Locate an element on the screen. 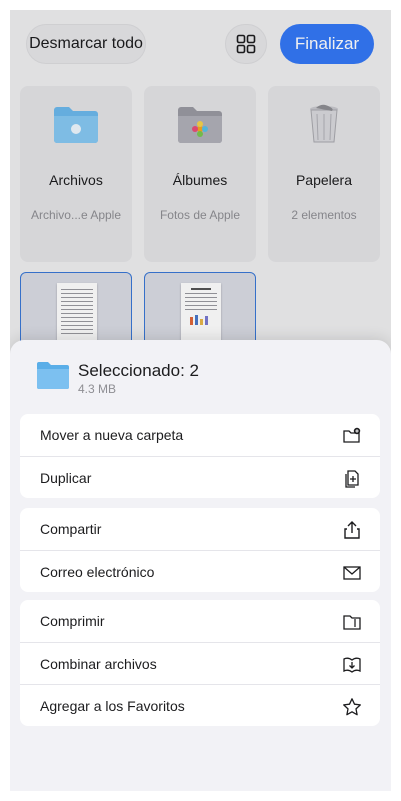 The image size is (401, 801). folder-subtitle: 2 elementos is located at coordinates (324, 215).